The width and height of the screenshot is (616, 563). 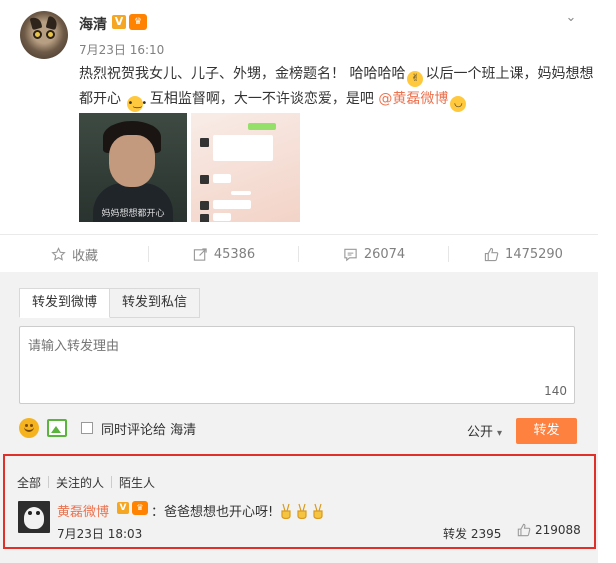 What do you see at coordinates (500, 433) in the screenshot?
I see `caret-down-icon: ▾` at bounding box center [500, 433].